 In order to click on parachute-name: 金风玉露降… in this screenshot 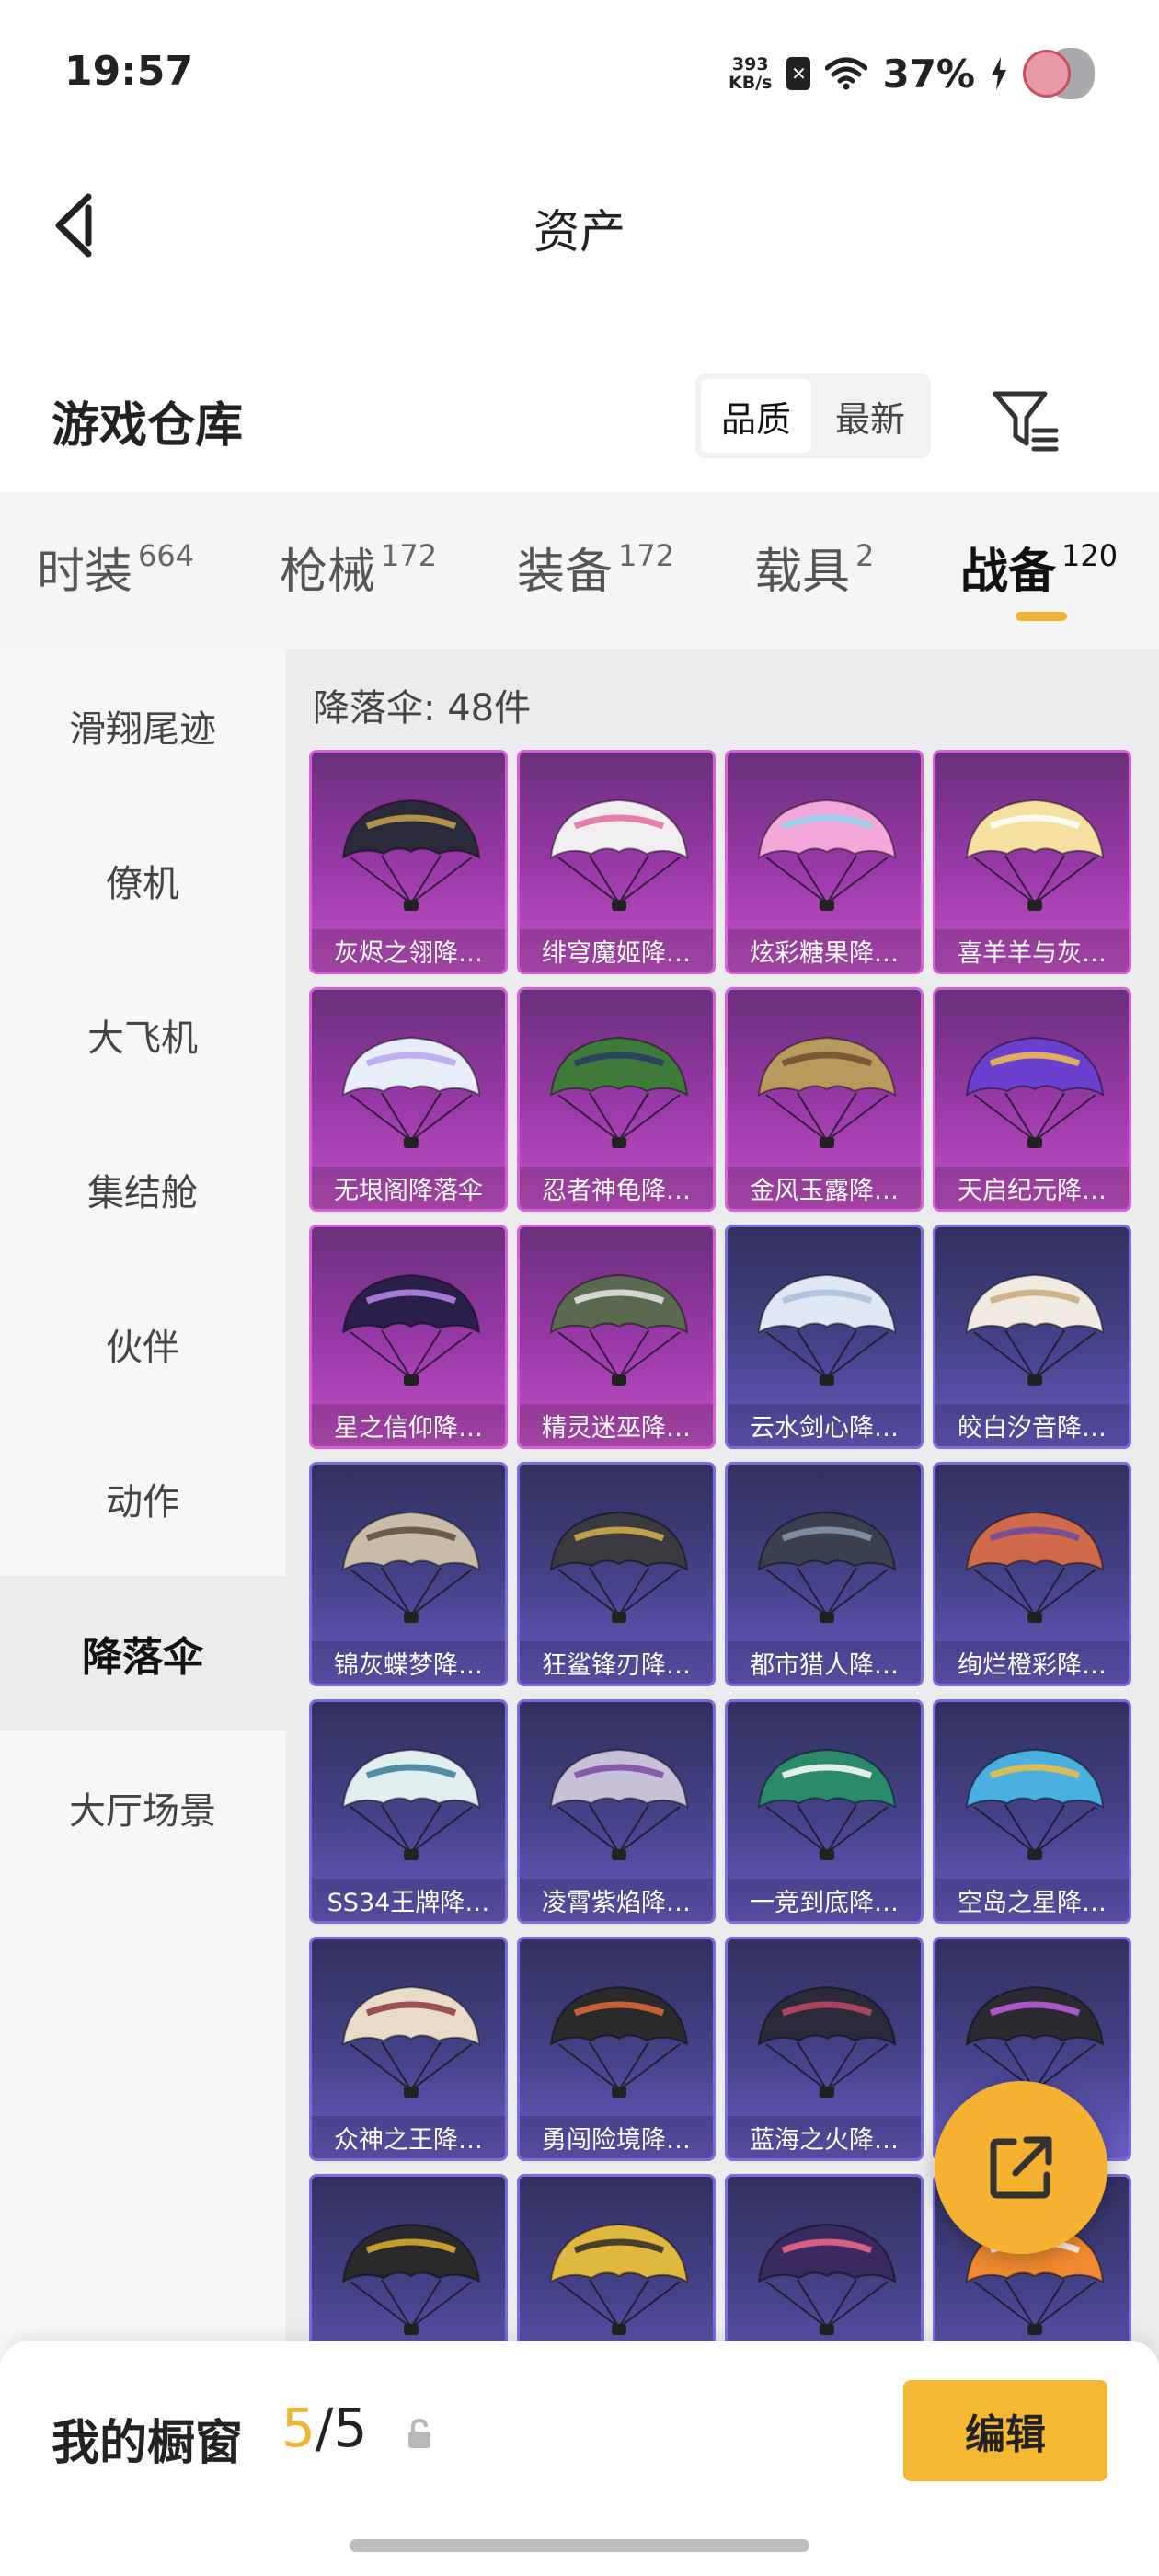, I will do `click(824, 1188)`.